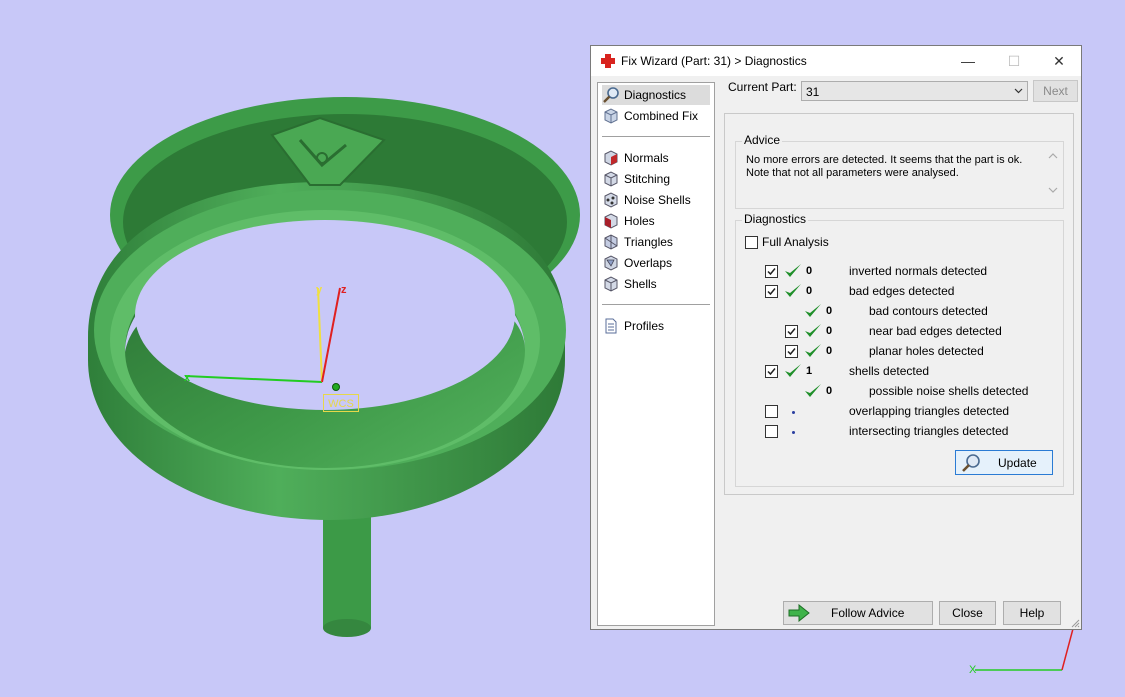  I want to click on nav-item-label: Shells, so click(640, 284).